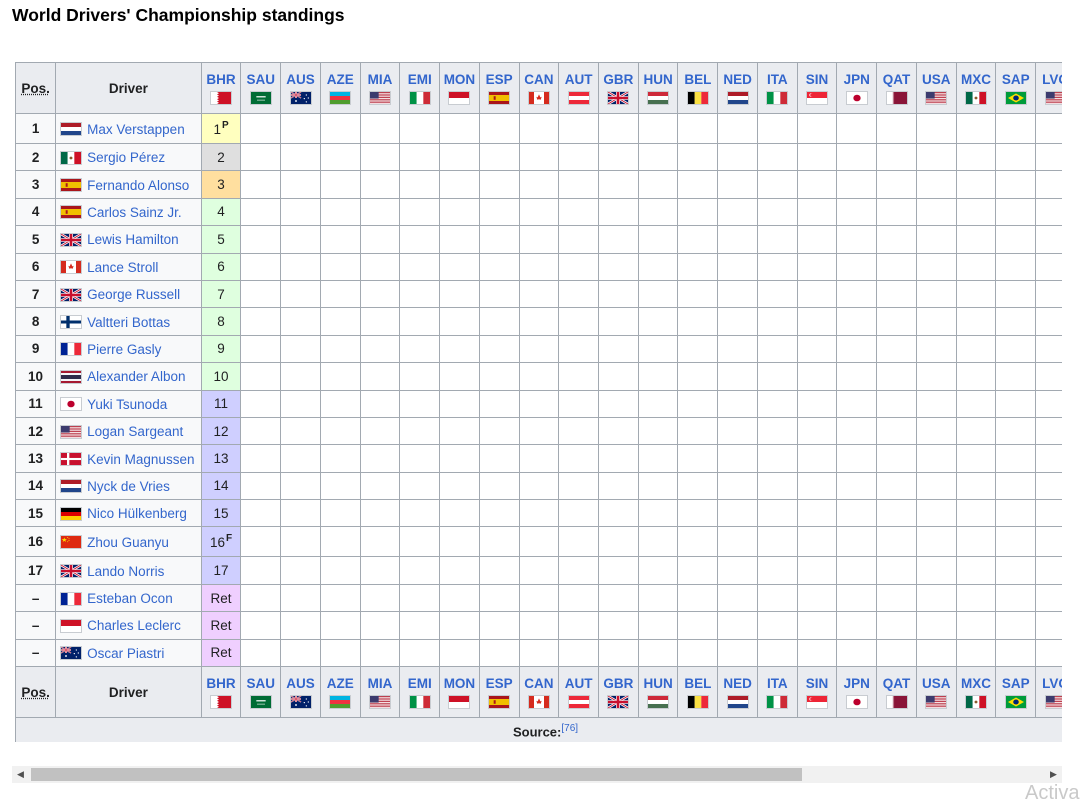 The image size is (1080, 805). Describe the element at coordinates (420, 88) in the screenshot. I see `race-header-emi: EMI` at that location.